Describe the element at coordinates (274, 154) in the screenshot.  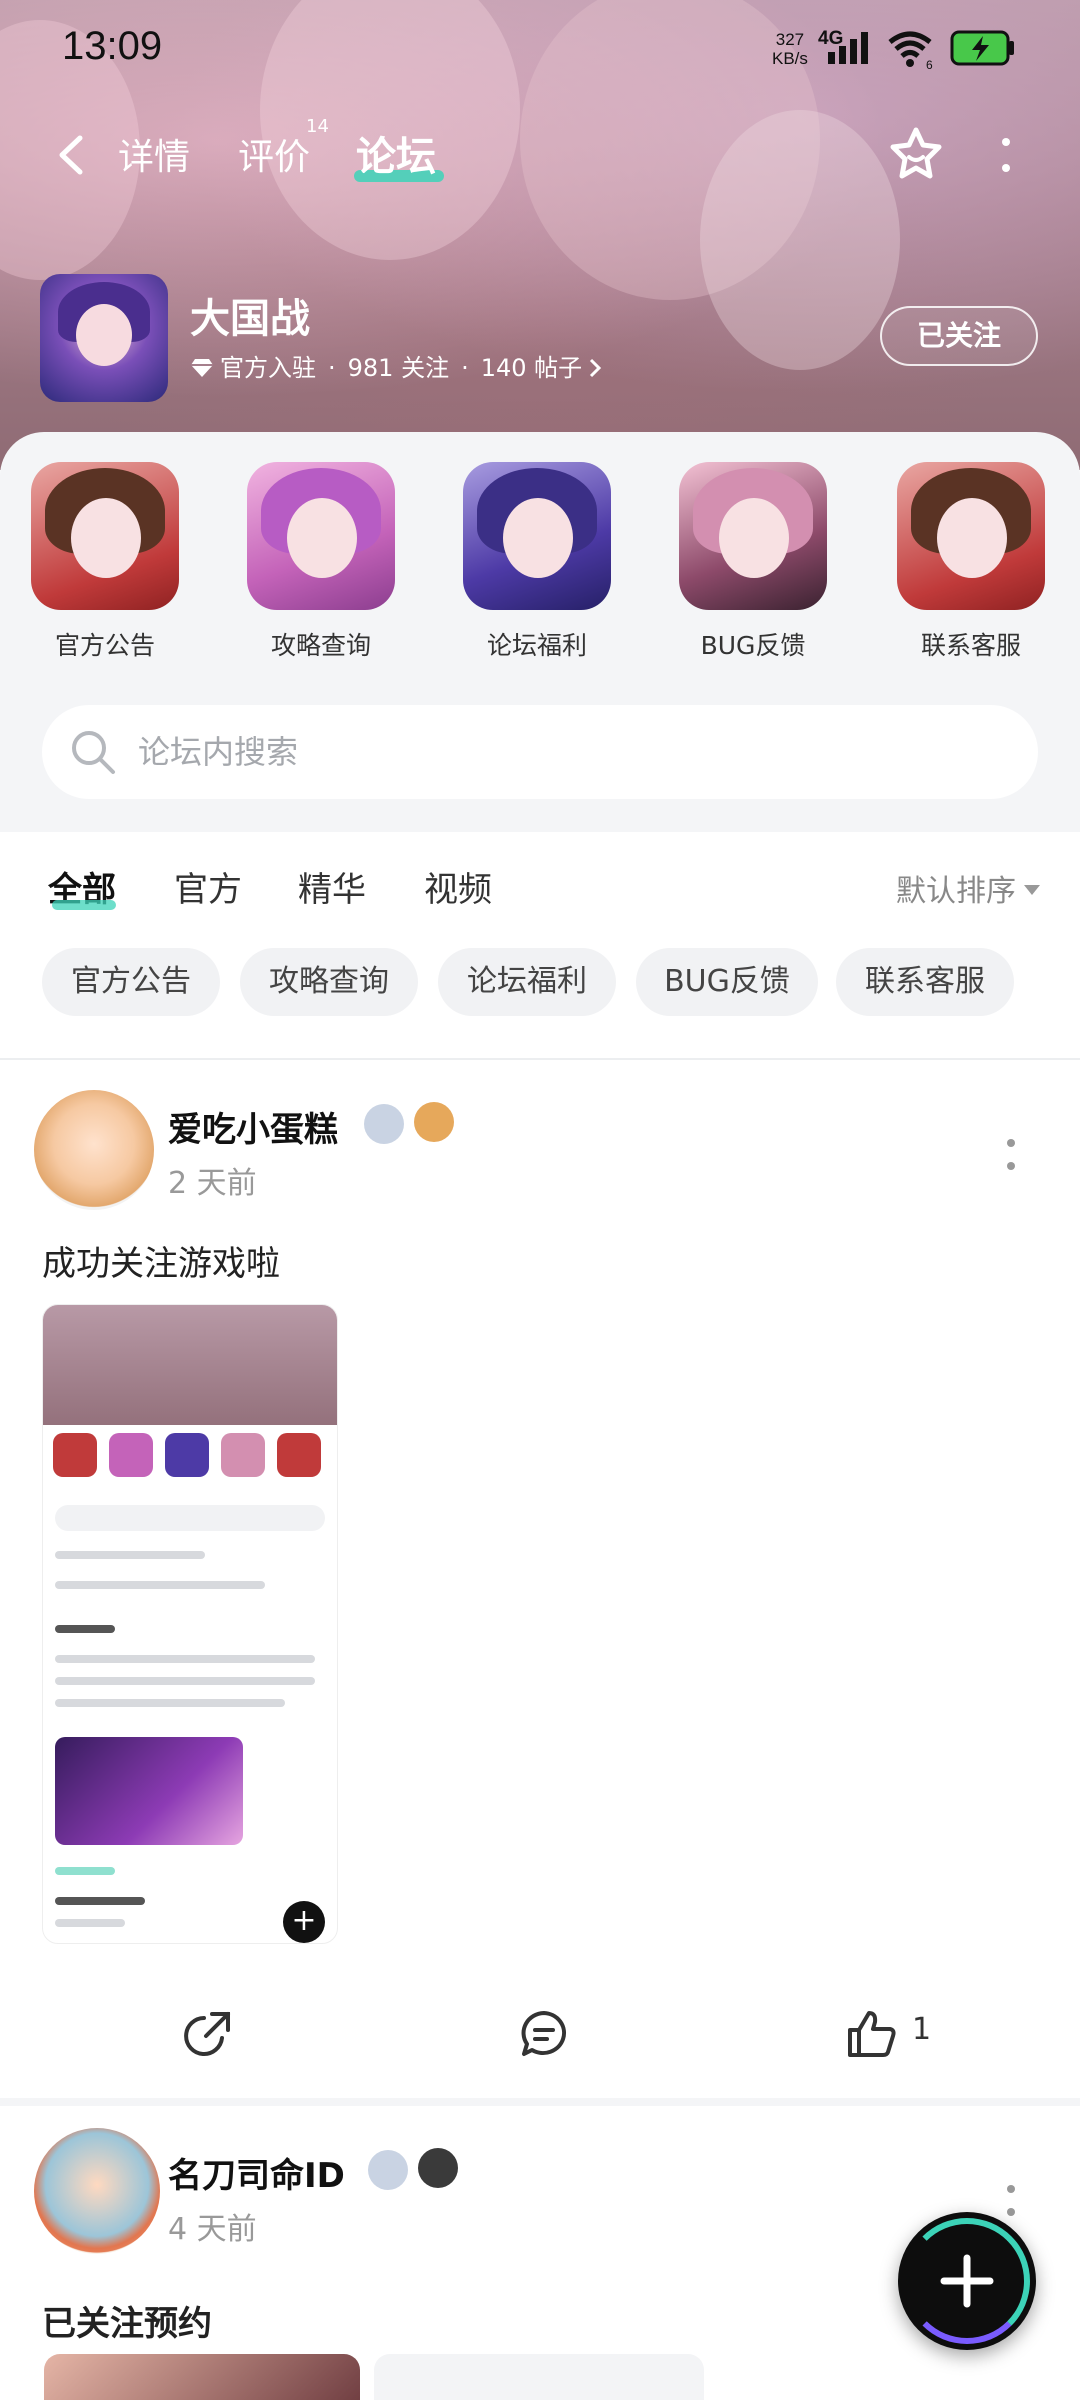
I see `tab-reviews: 评价` at that location.